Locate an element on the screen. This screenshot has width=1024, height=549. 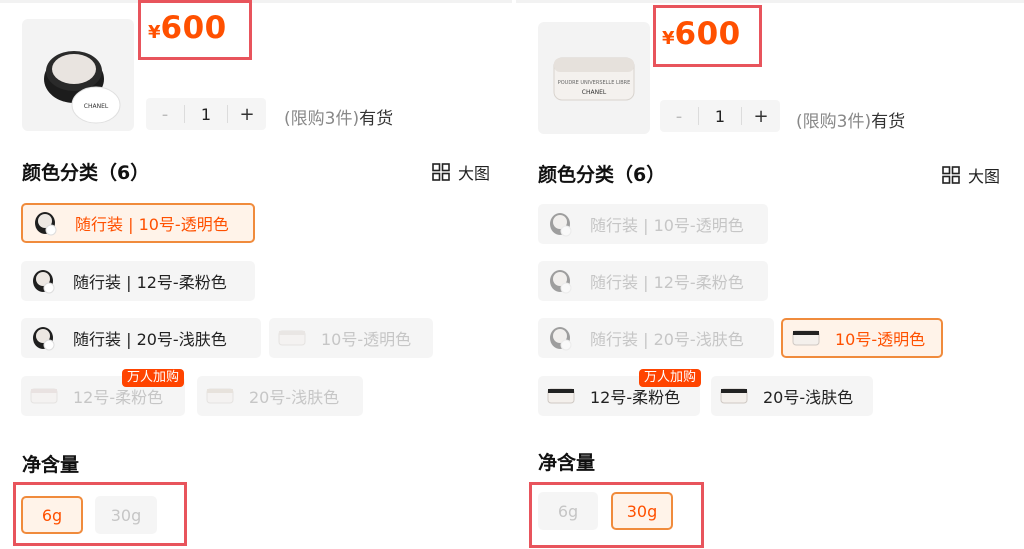
loose-powder-jar-image: POUDRE UNIVERSELLE LIBRE CHANEL is located at coordinates (594, 79).